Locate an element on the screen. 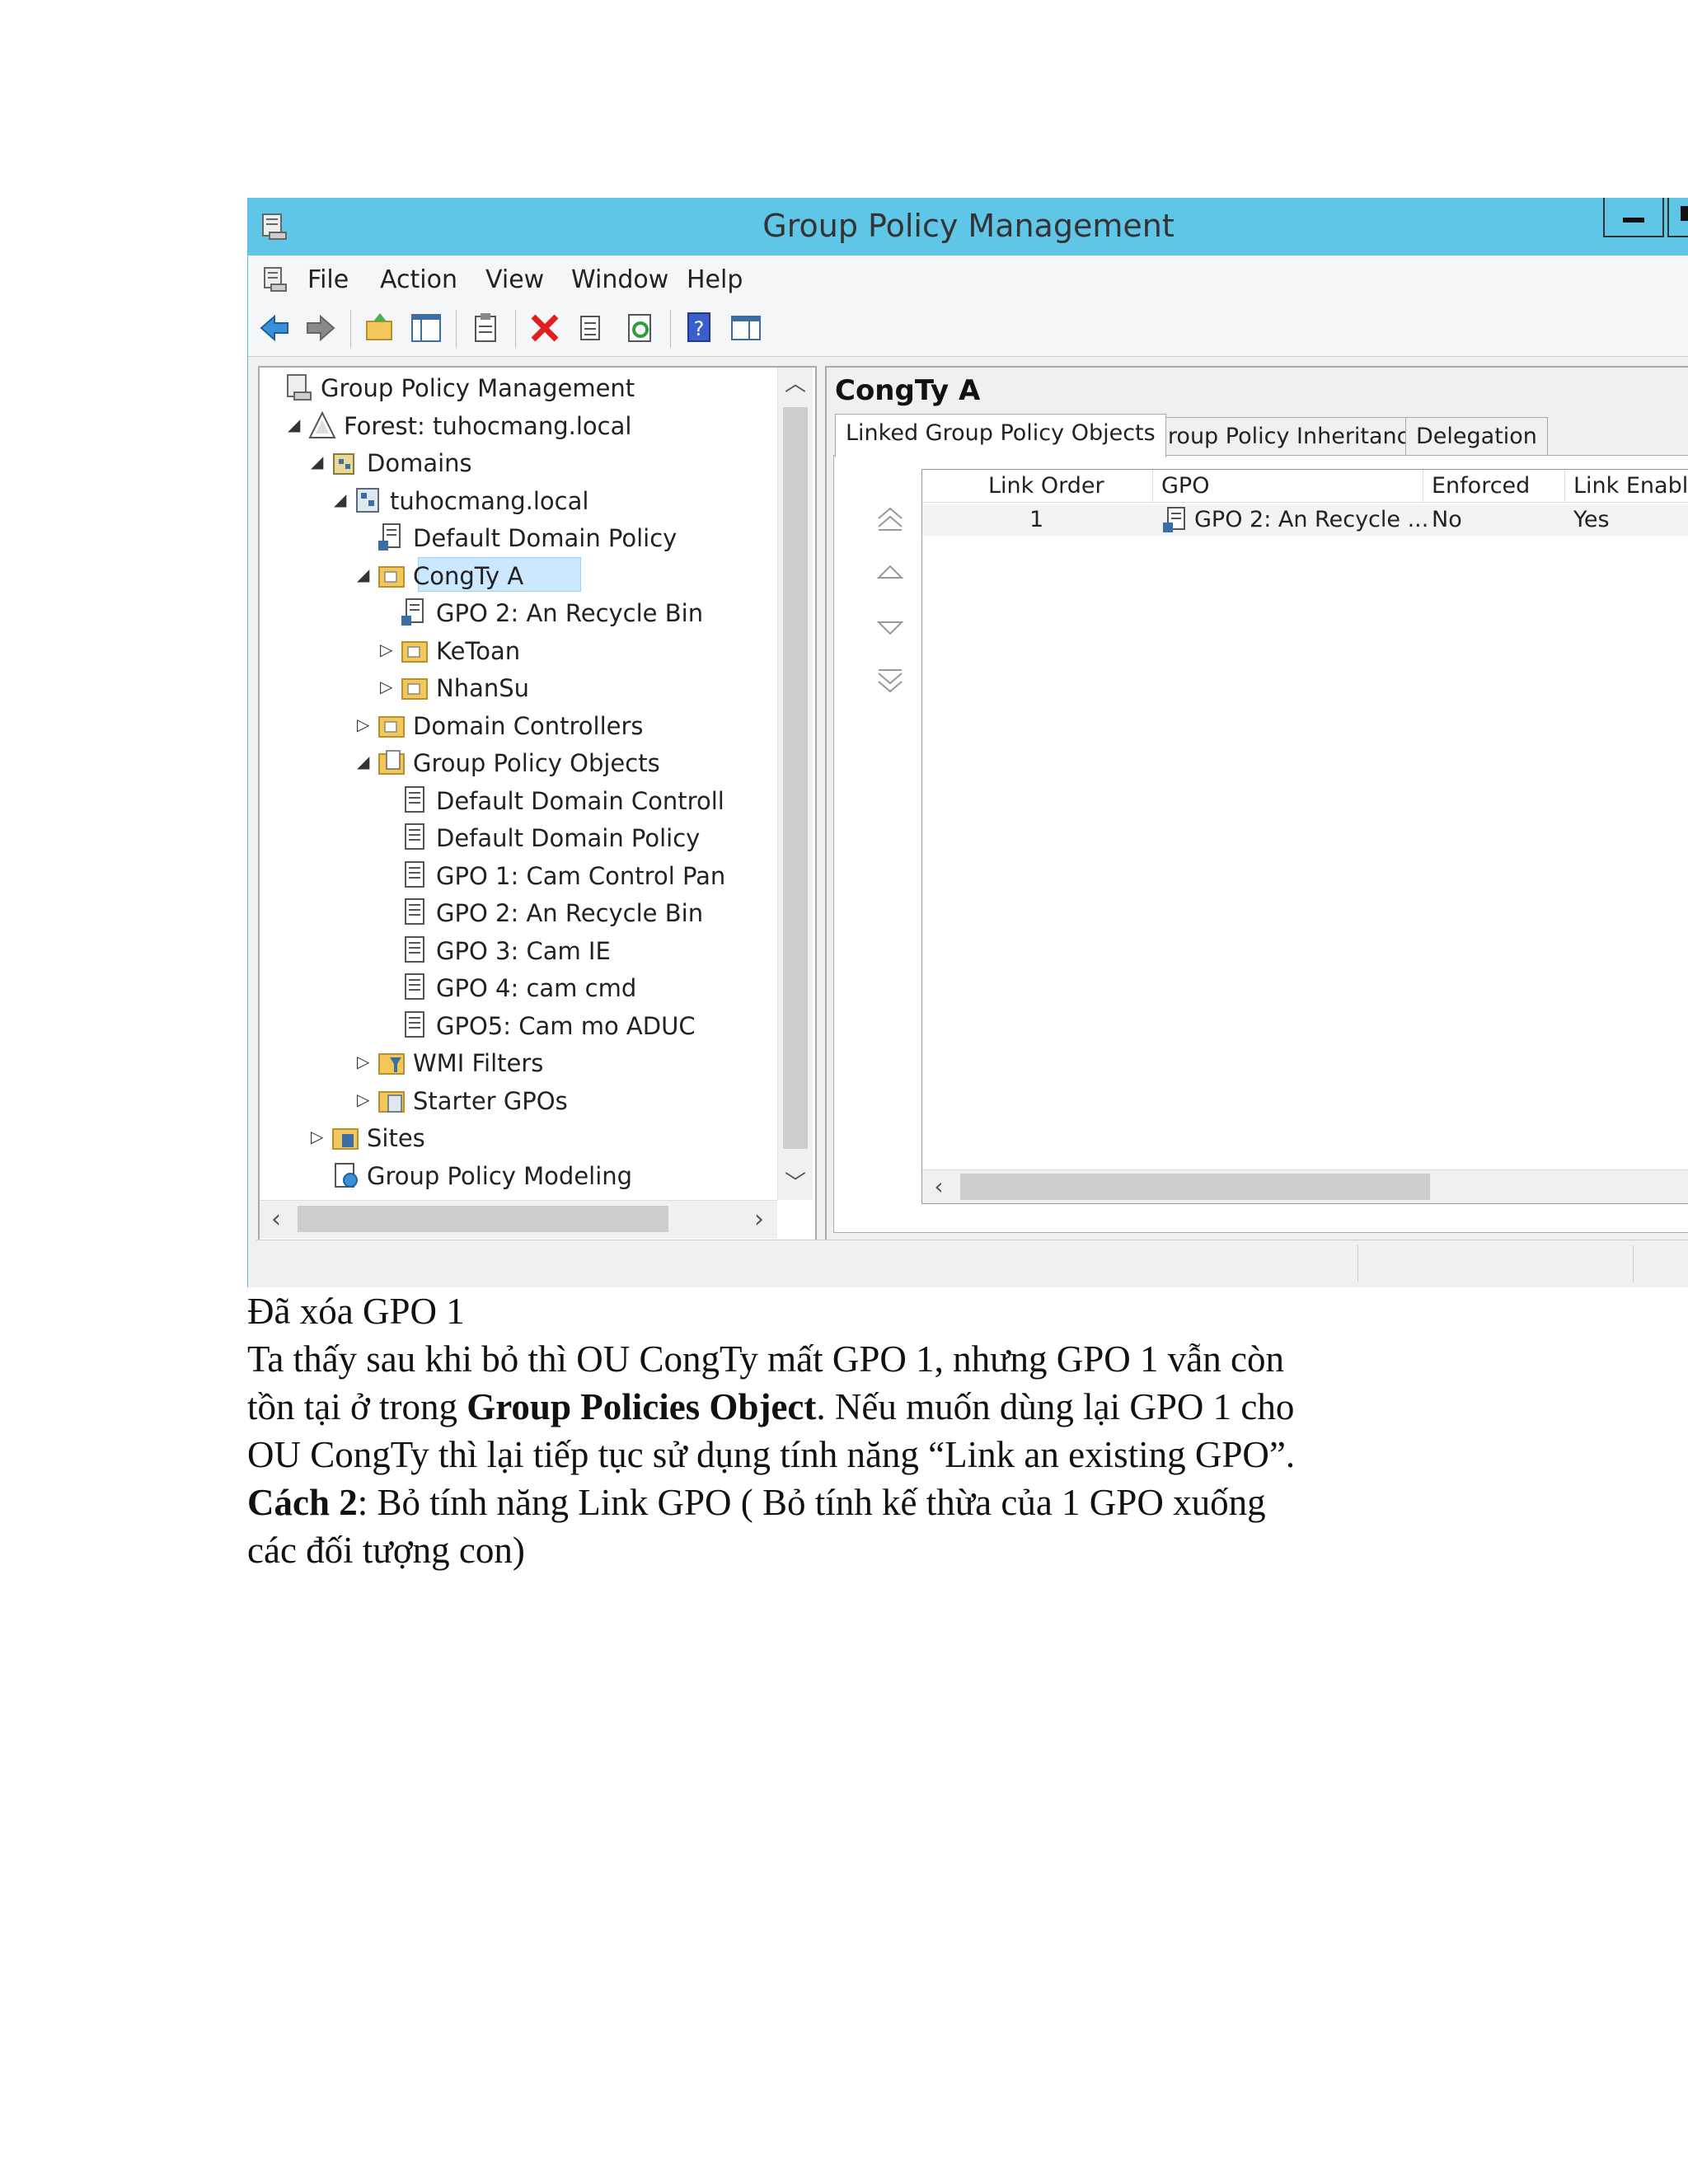  col-gpo: GPO is located at coordinates (1288, 486).